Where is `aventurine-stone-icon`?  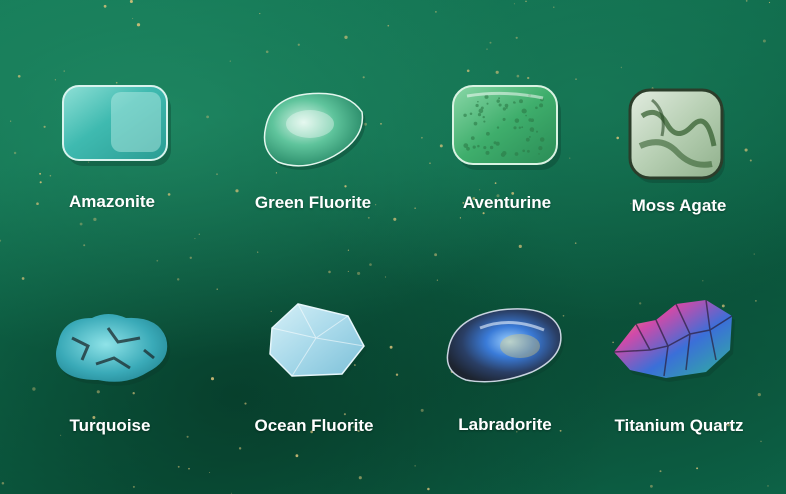
aventurine-stone-icon is located at coordinates (506, 127).